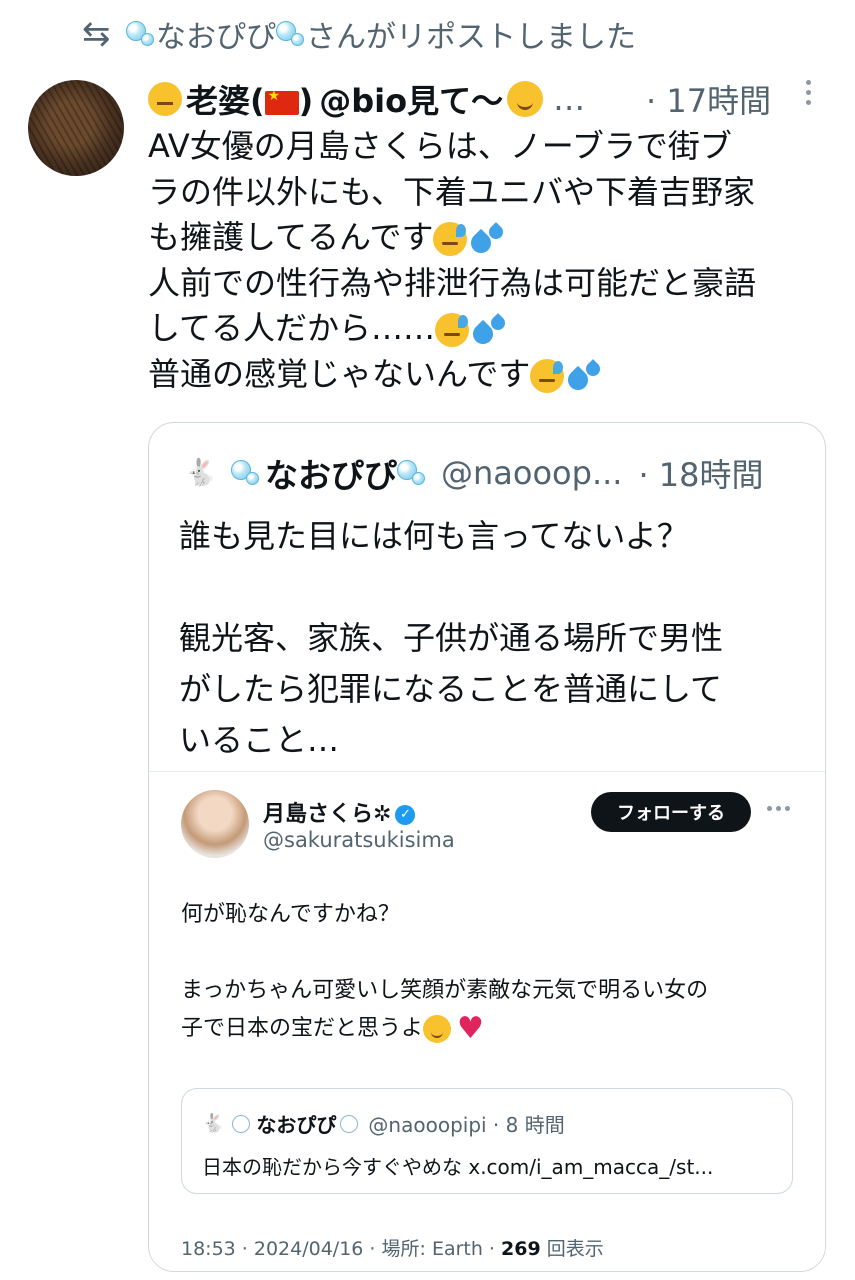  What do you see at coordinates (451, 689) in the screenshot?
I see `quoted-line: がしたら犯罪になることを普通にして` at bounding box center [451, 689].